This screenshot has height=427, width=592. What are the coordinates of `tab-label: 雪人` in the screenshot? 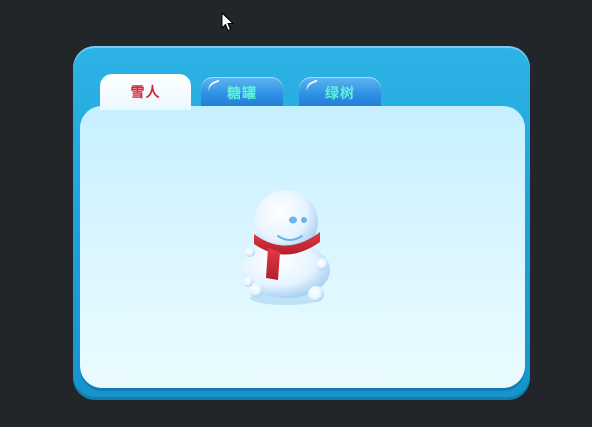 It's located at (145, 93).